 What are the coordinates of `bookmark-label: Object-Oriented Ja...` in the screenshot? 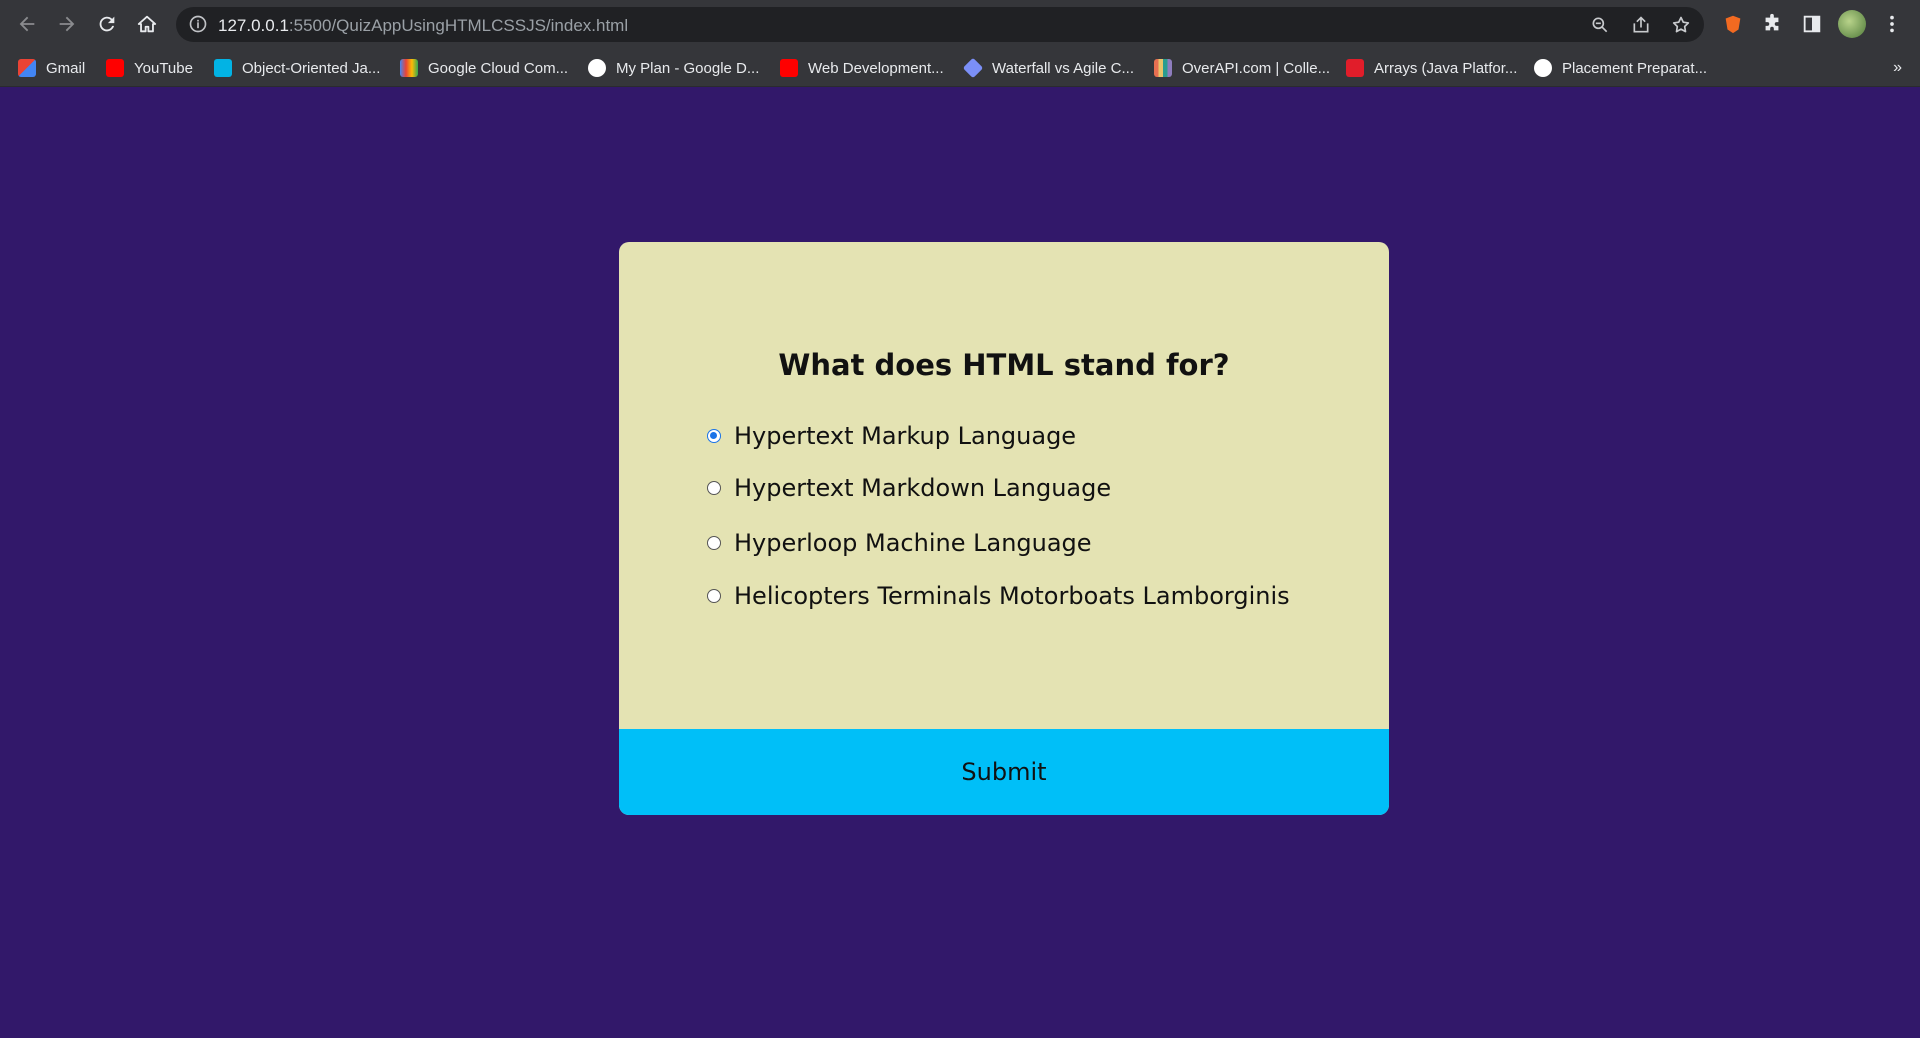 It's located at (311, 68).